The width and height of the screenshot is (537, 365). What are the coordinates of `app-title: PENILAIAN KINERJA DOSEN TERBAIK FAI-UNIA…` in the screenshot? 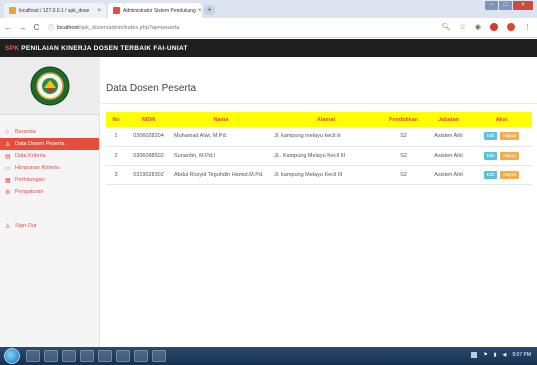 It's located at (104, 48).